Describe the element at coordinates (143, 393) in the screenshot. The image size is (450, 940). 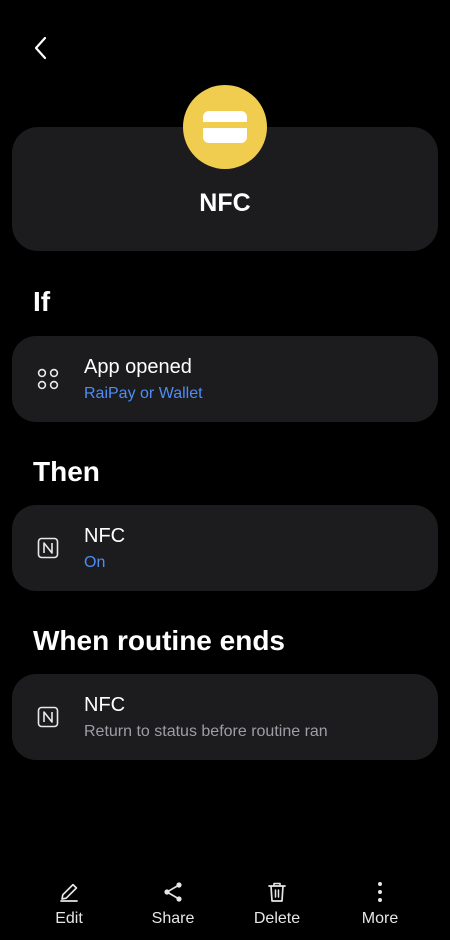
I see `if-condition-subtitle: RaiPay or Wallet` at that location.